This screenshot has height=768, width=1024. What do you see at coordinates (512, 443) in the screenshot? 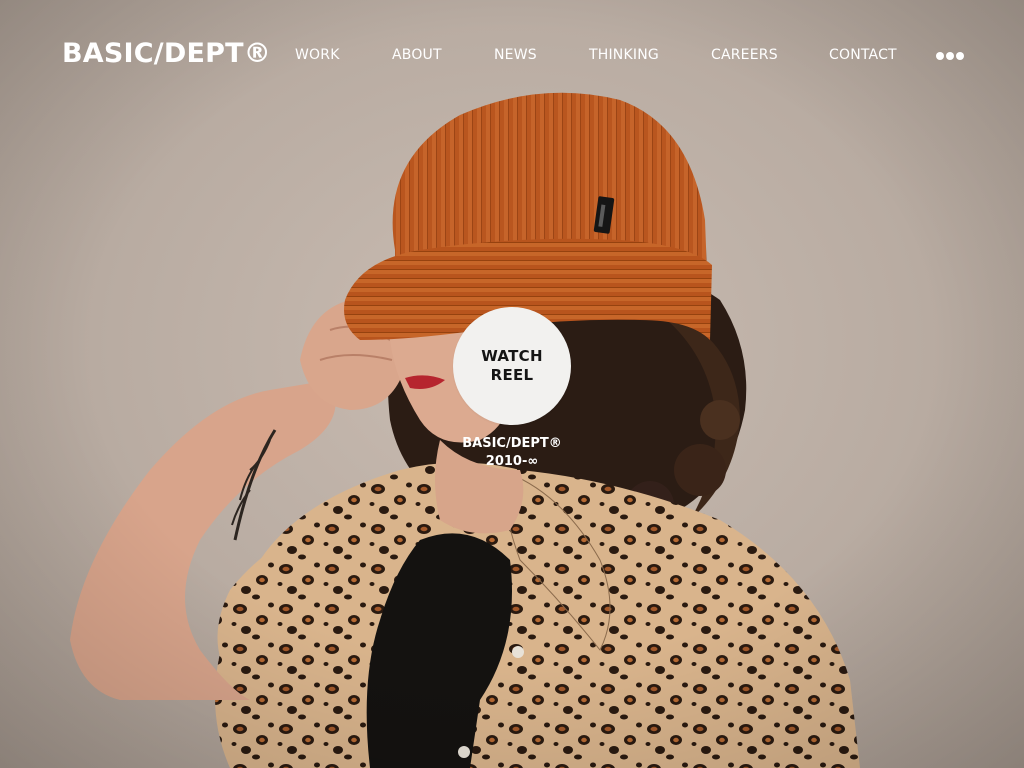
I see `reel-caption-brand: BASIC/DEPT®` at bounding box center [512, 443].